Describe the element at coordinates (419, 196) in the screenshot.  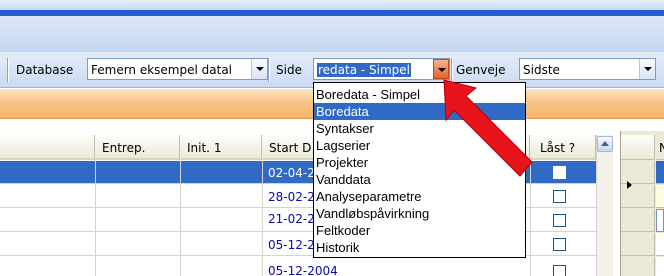
I see `dropdown-item-analyseparametre: Analyseparametre` at that location.